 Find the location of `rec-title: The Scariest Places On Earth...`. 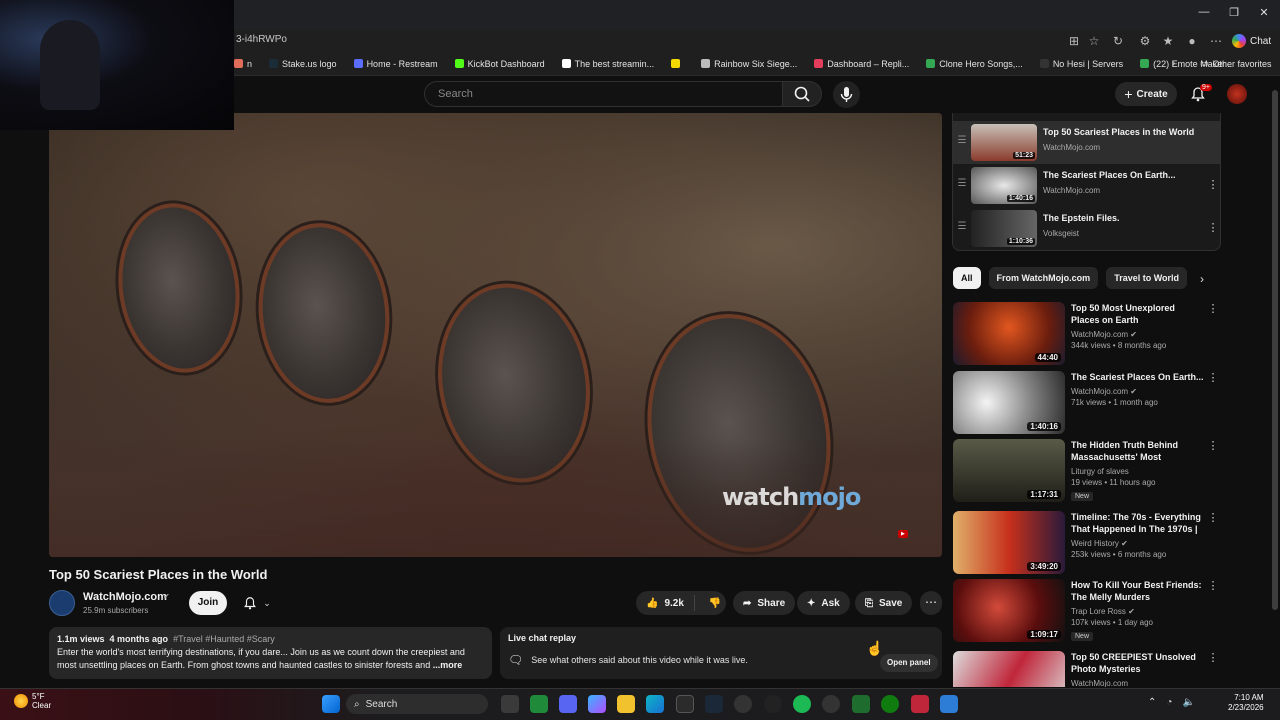

rec-title: The Scariest Places On Earth... is located at coordinates (1138, 377).